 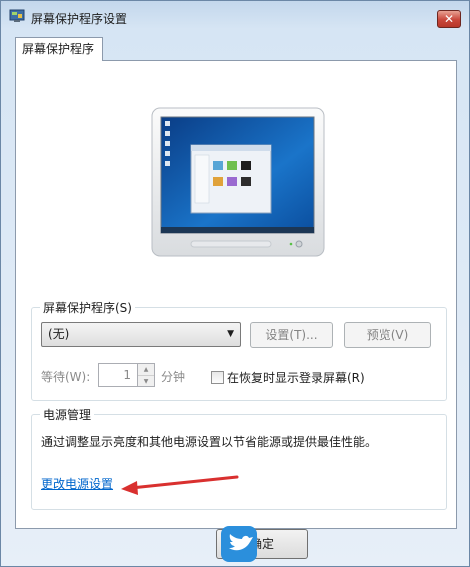 I want to click on display-properties-icon, so click(x=17, y=15).